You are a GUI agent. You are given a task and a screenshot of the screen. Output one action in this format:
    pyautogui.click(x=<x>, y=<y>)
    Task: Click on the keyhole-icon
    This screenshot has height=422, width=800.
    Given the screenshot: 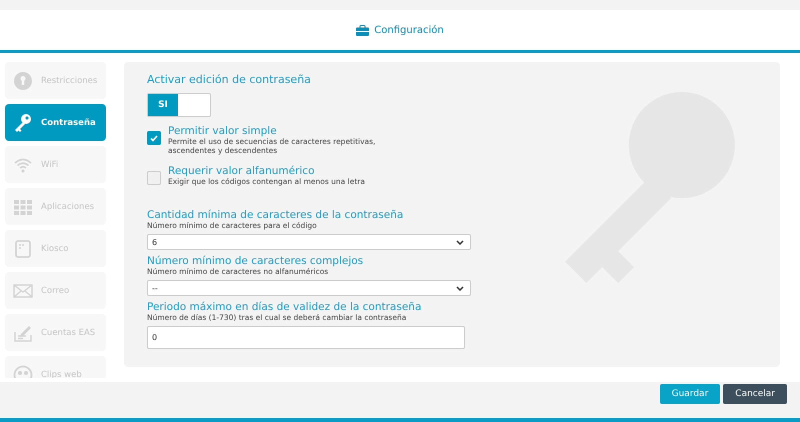 What is the action you would take?
    pyautogui.click(x=23, y=80)
    